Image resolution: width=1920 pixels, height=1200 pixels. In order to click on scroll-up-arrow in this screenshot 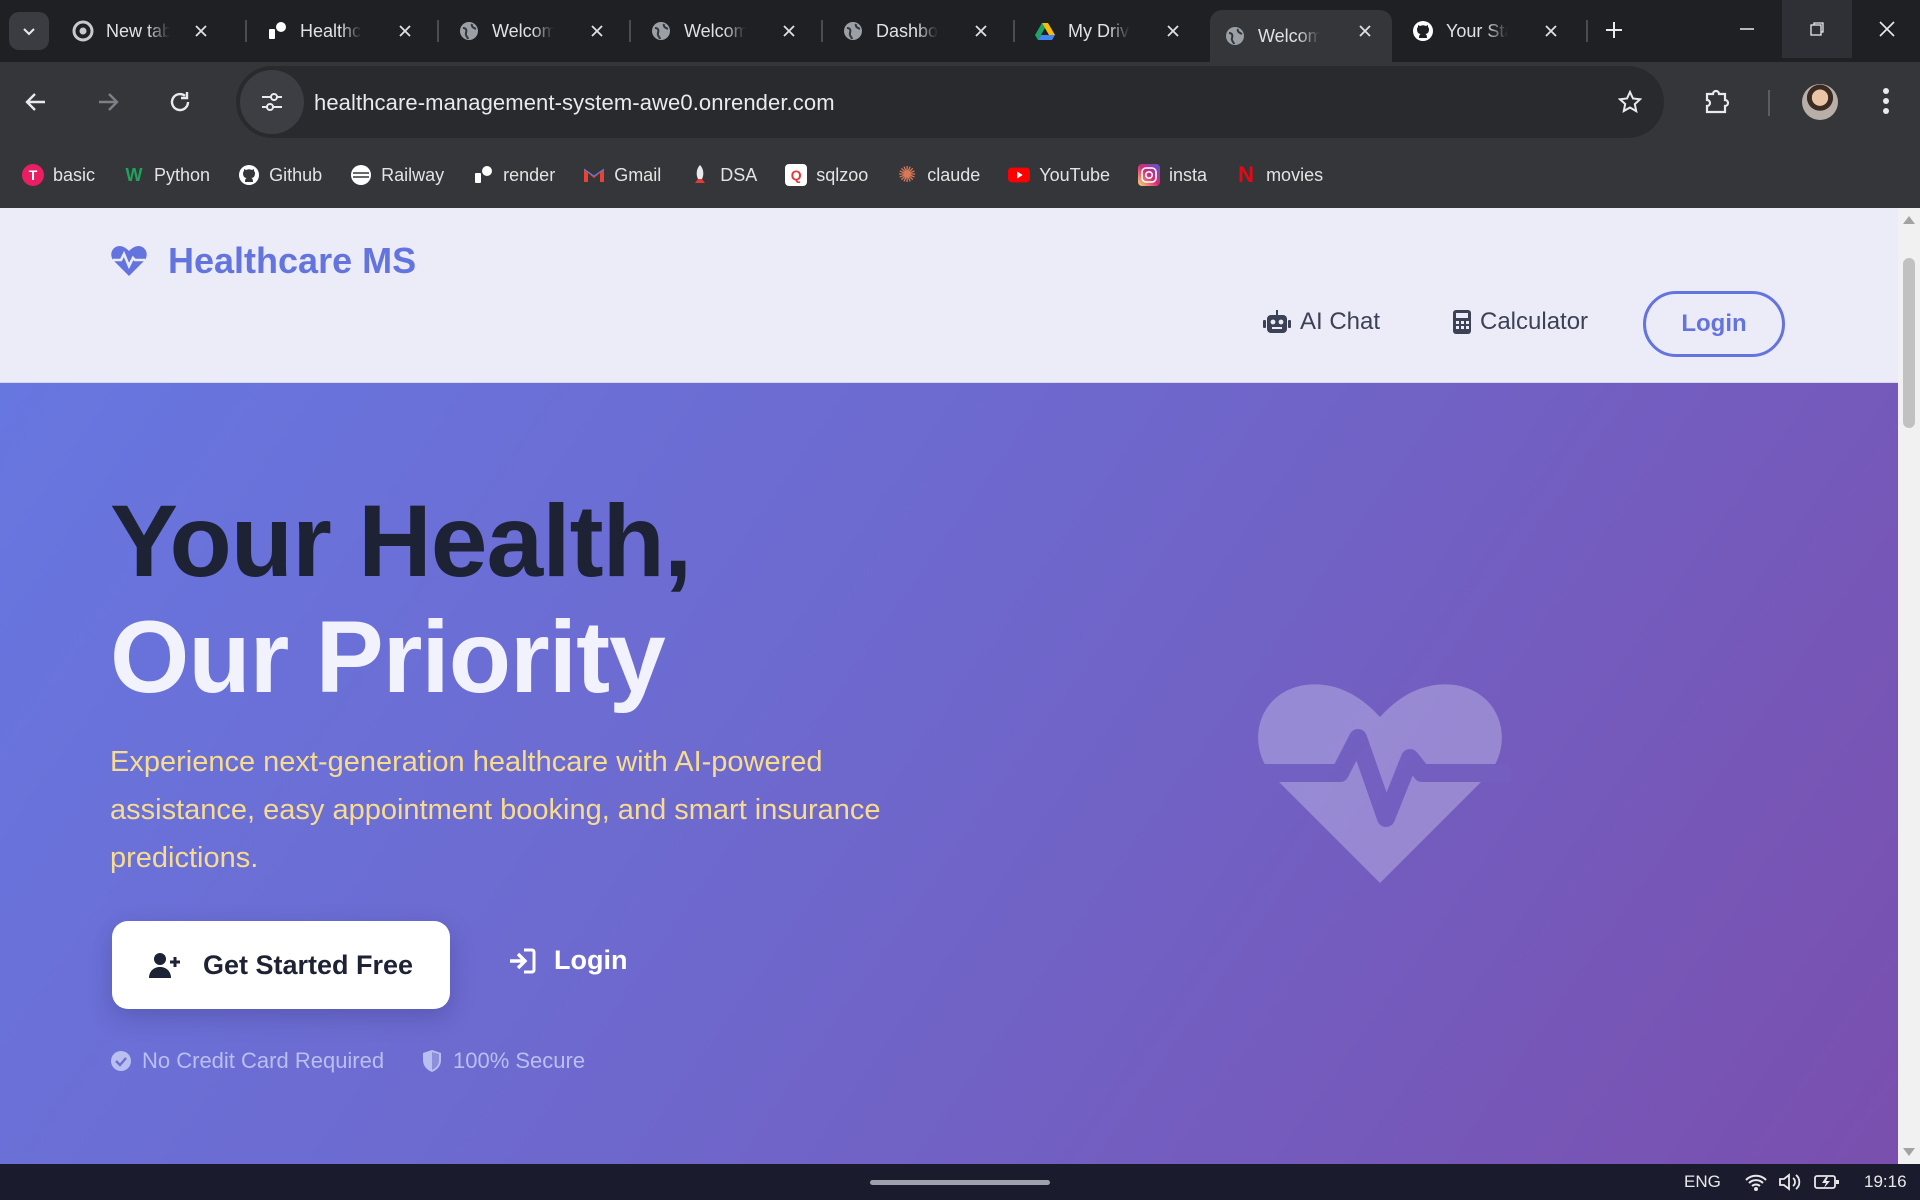, I will do `click(1909, 220)`.